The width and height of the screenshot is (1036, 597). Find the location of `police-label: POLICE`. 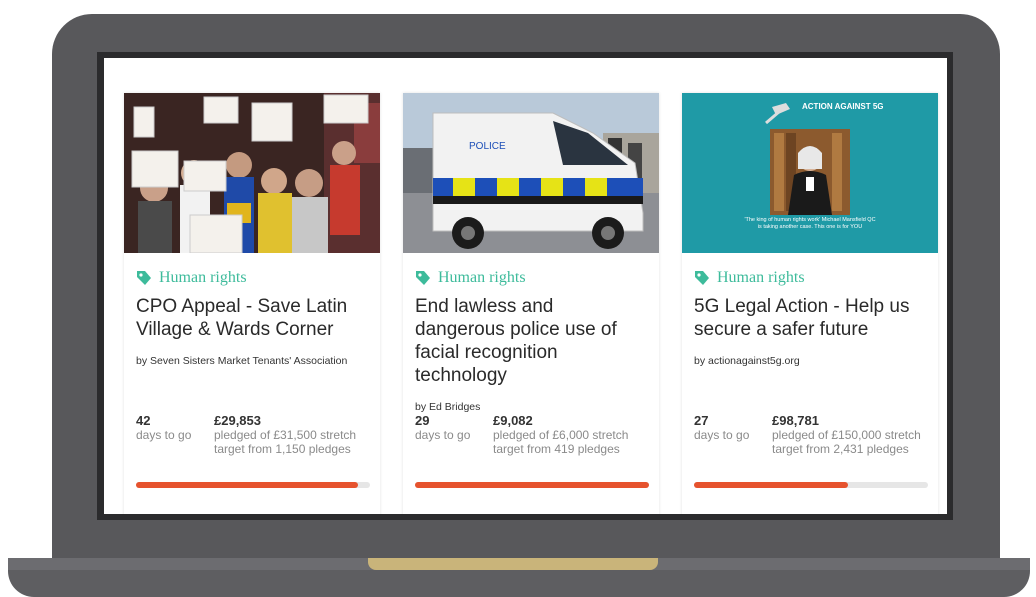

police-label: POLICE is located at coordinates (487, 146).